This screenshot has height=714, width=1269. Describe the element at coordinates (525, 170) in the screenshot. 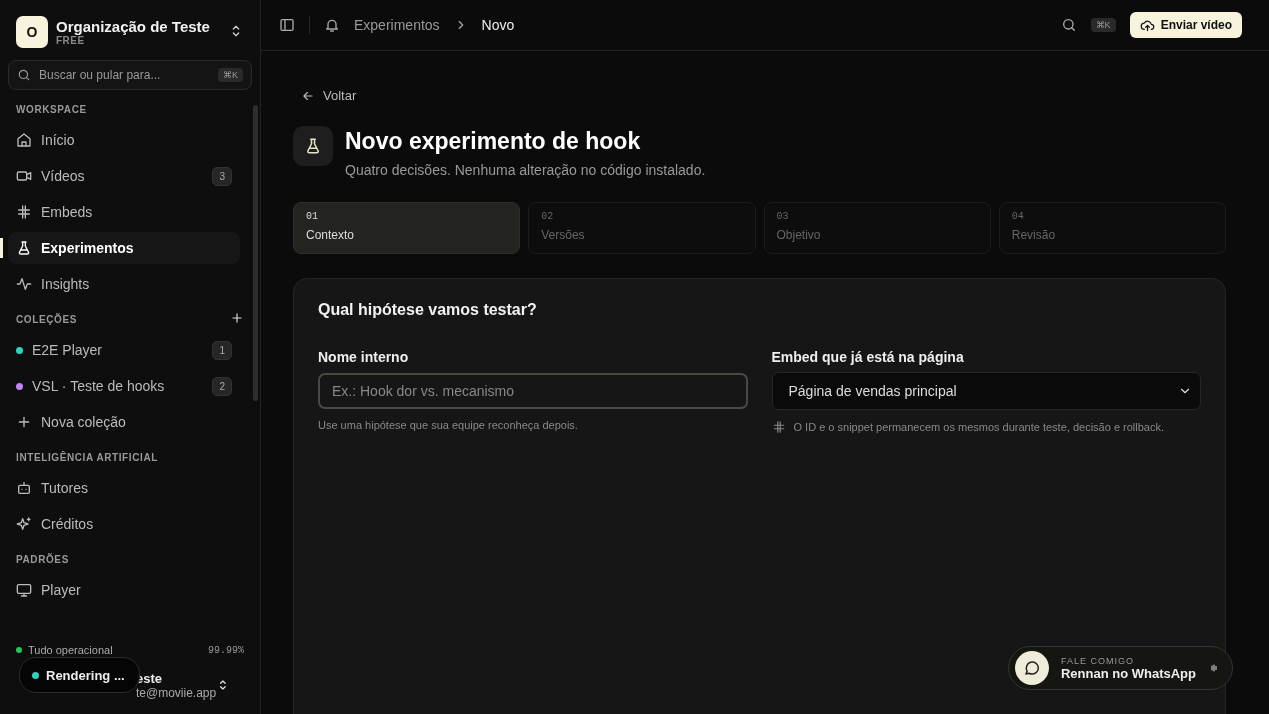

I see `page-subtitle: Quatro decisões. Nenhuma alteração no código instalado.` at that location.